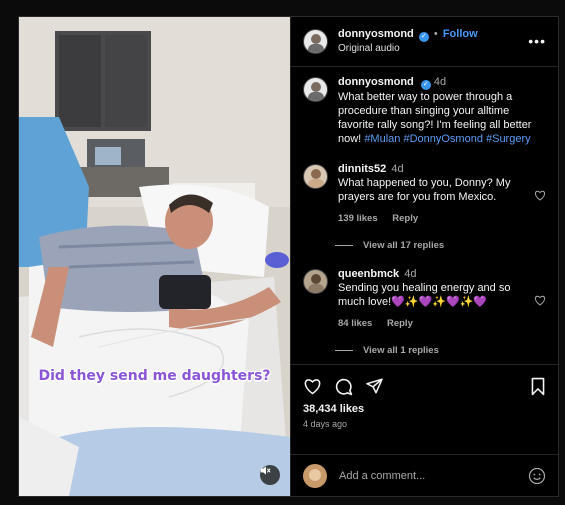 This screenshot has width=565, height=505. I want to click on view-replies-button: View all 17 replies, so click(440, 245).